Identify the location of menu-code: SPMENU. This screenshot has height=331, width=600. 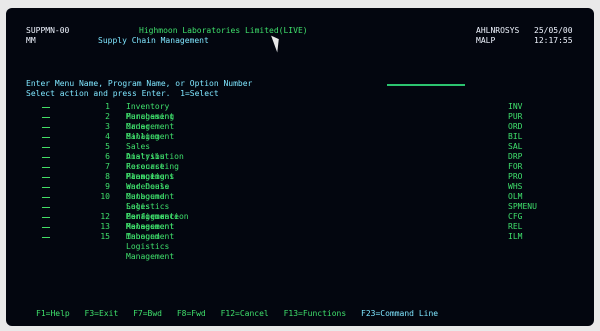
(522, 206).